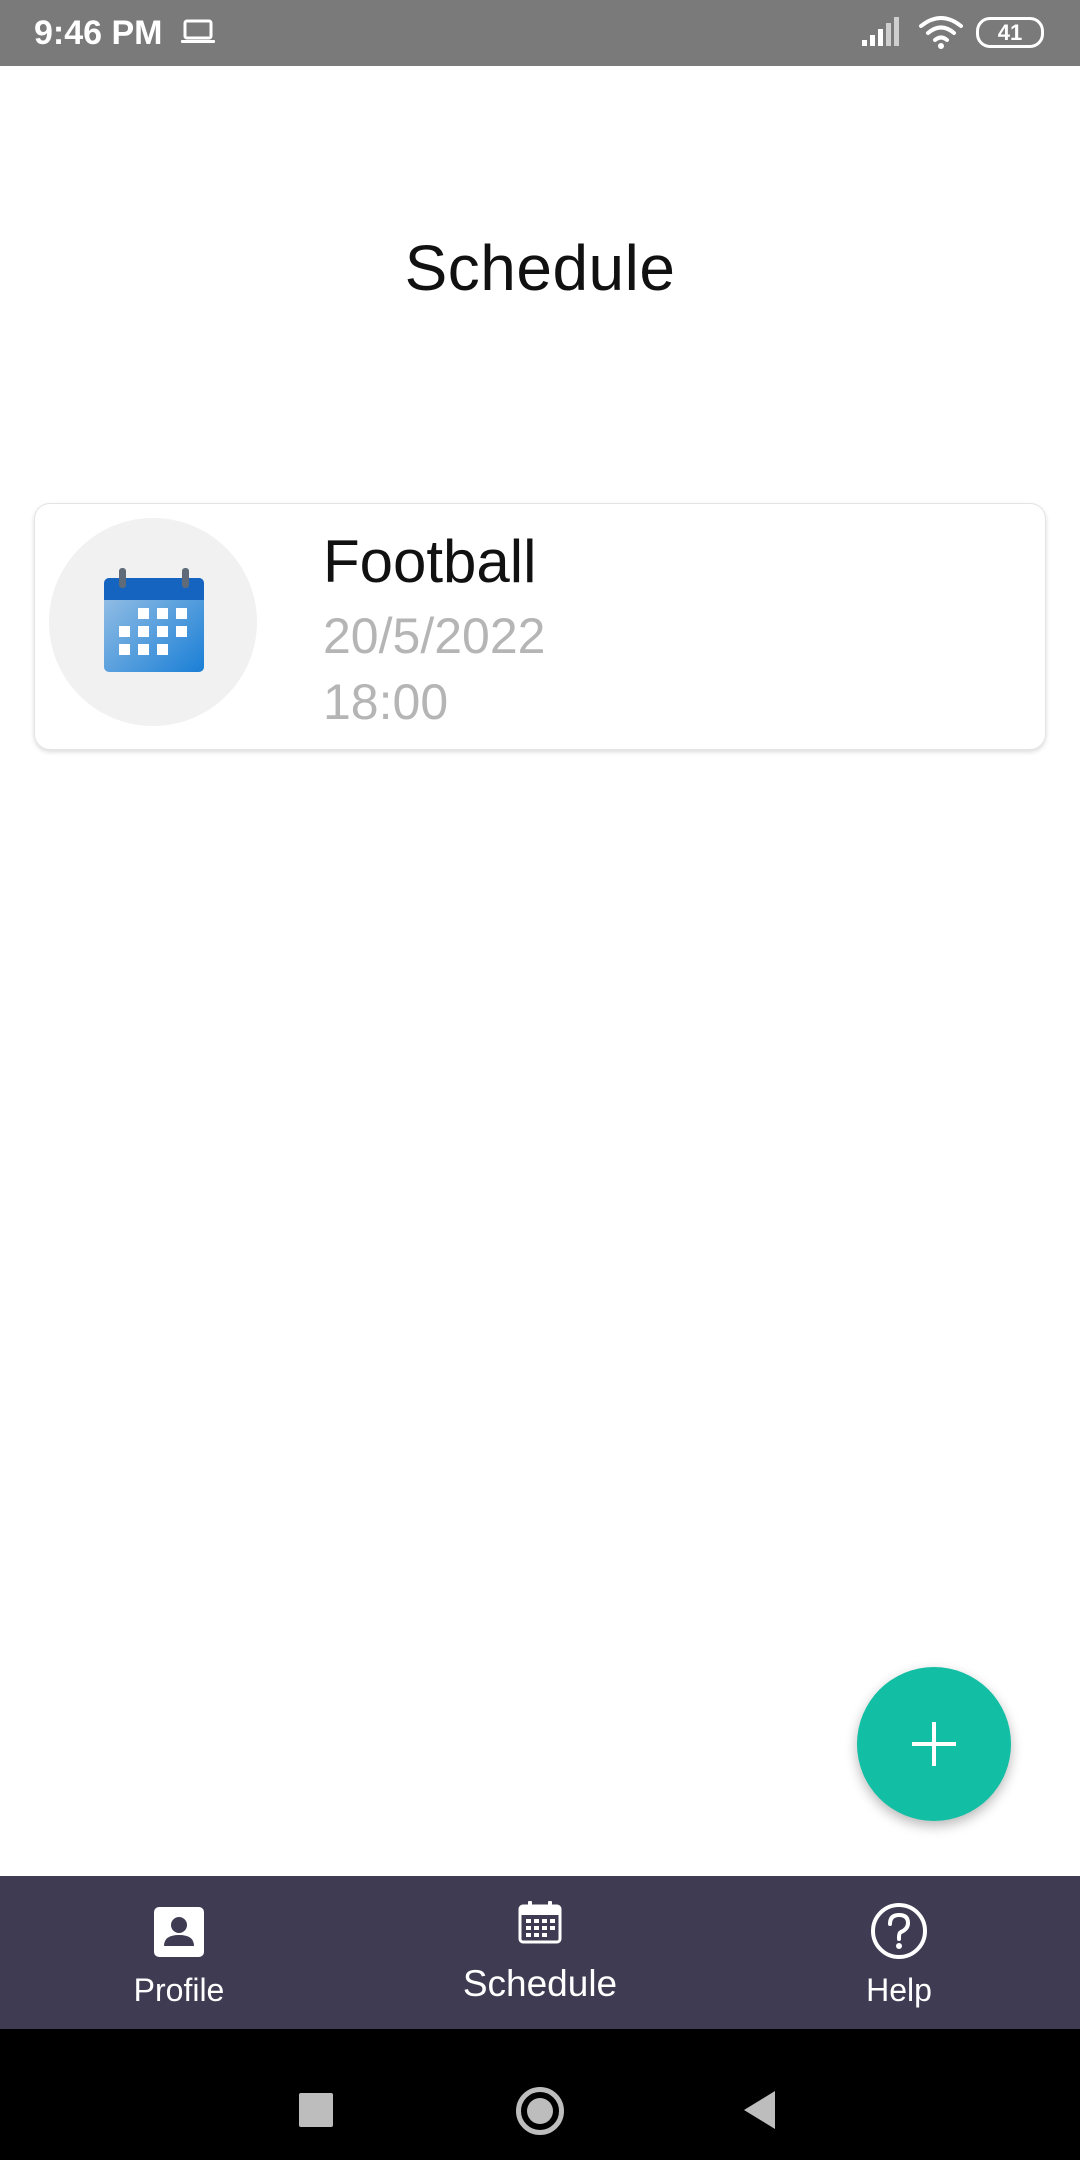 The image size is (1080, 2160). I want to click on schedule-card: Football 20/5/2022 18:00, so click(540, 626).